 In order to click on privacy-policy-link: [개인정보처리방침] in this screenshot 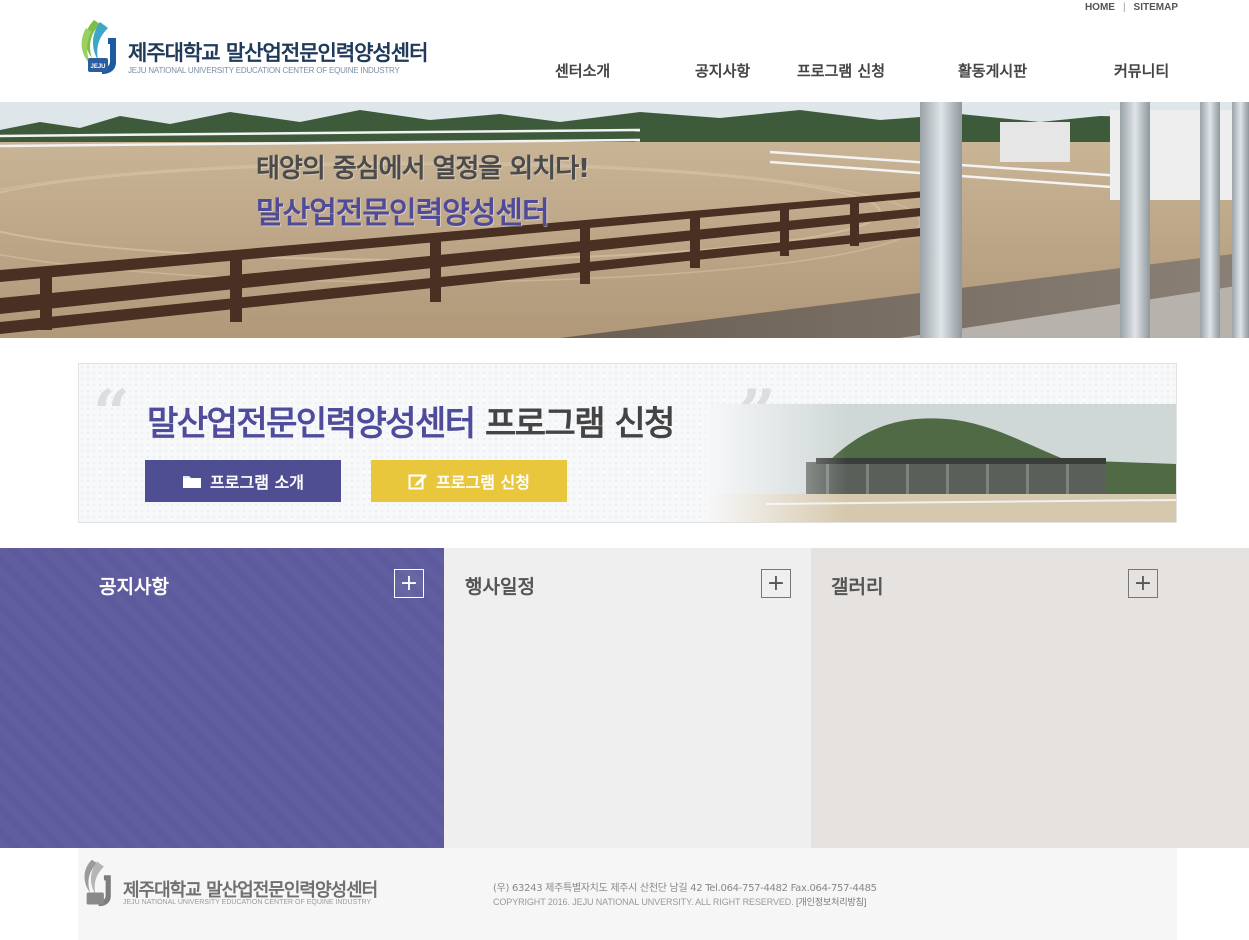, I will do `click(831, 902)`.